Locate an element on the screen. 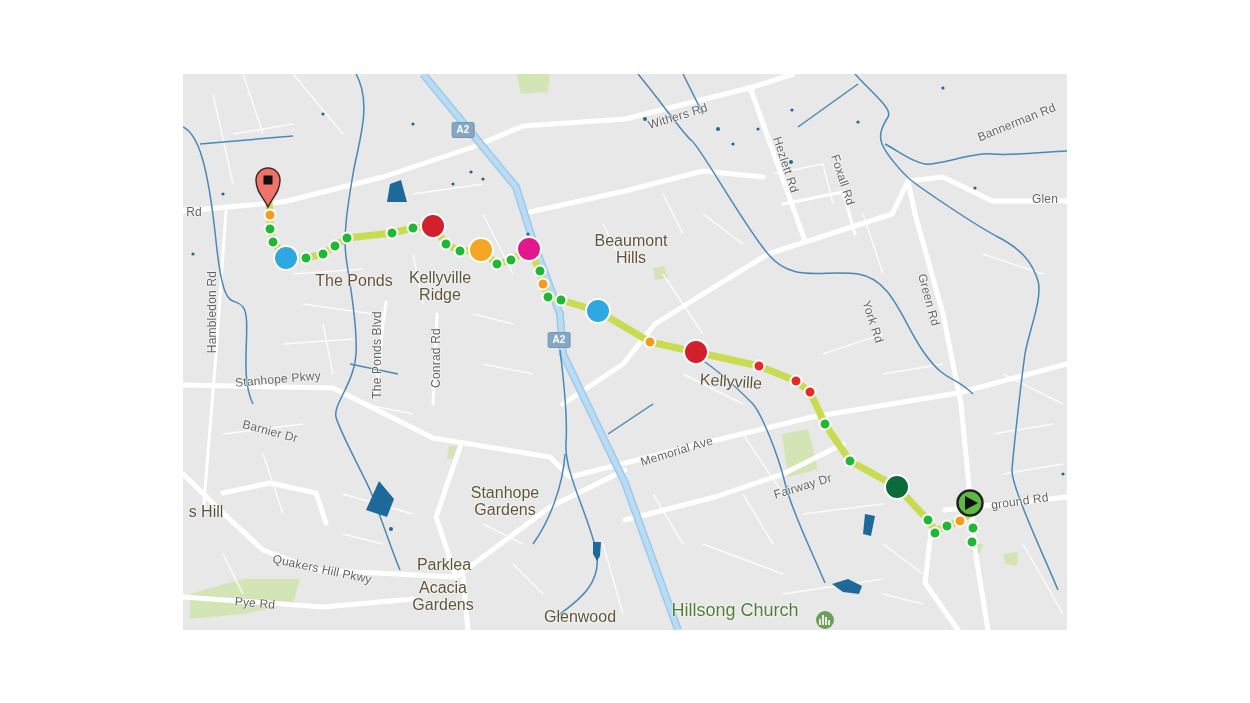 The width and height of the screenshot is (1250, 703). street-label: Rd is located at coordinates (194, 212).